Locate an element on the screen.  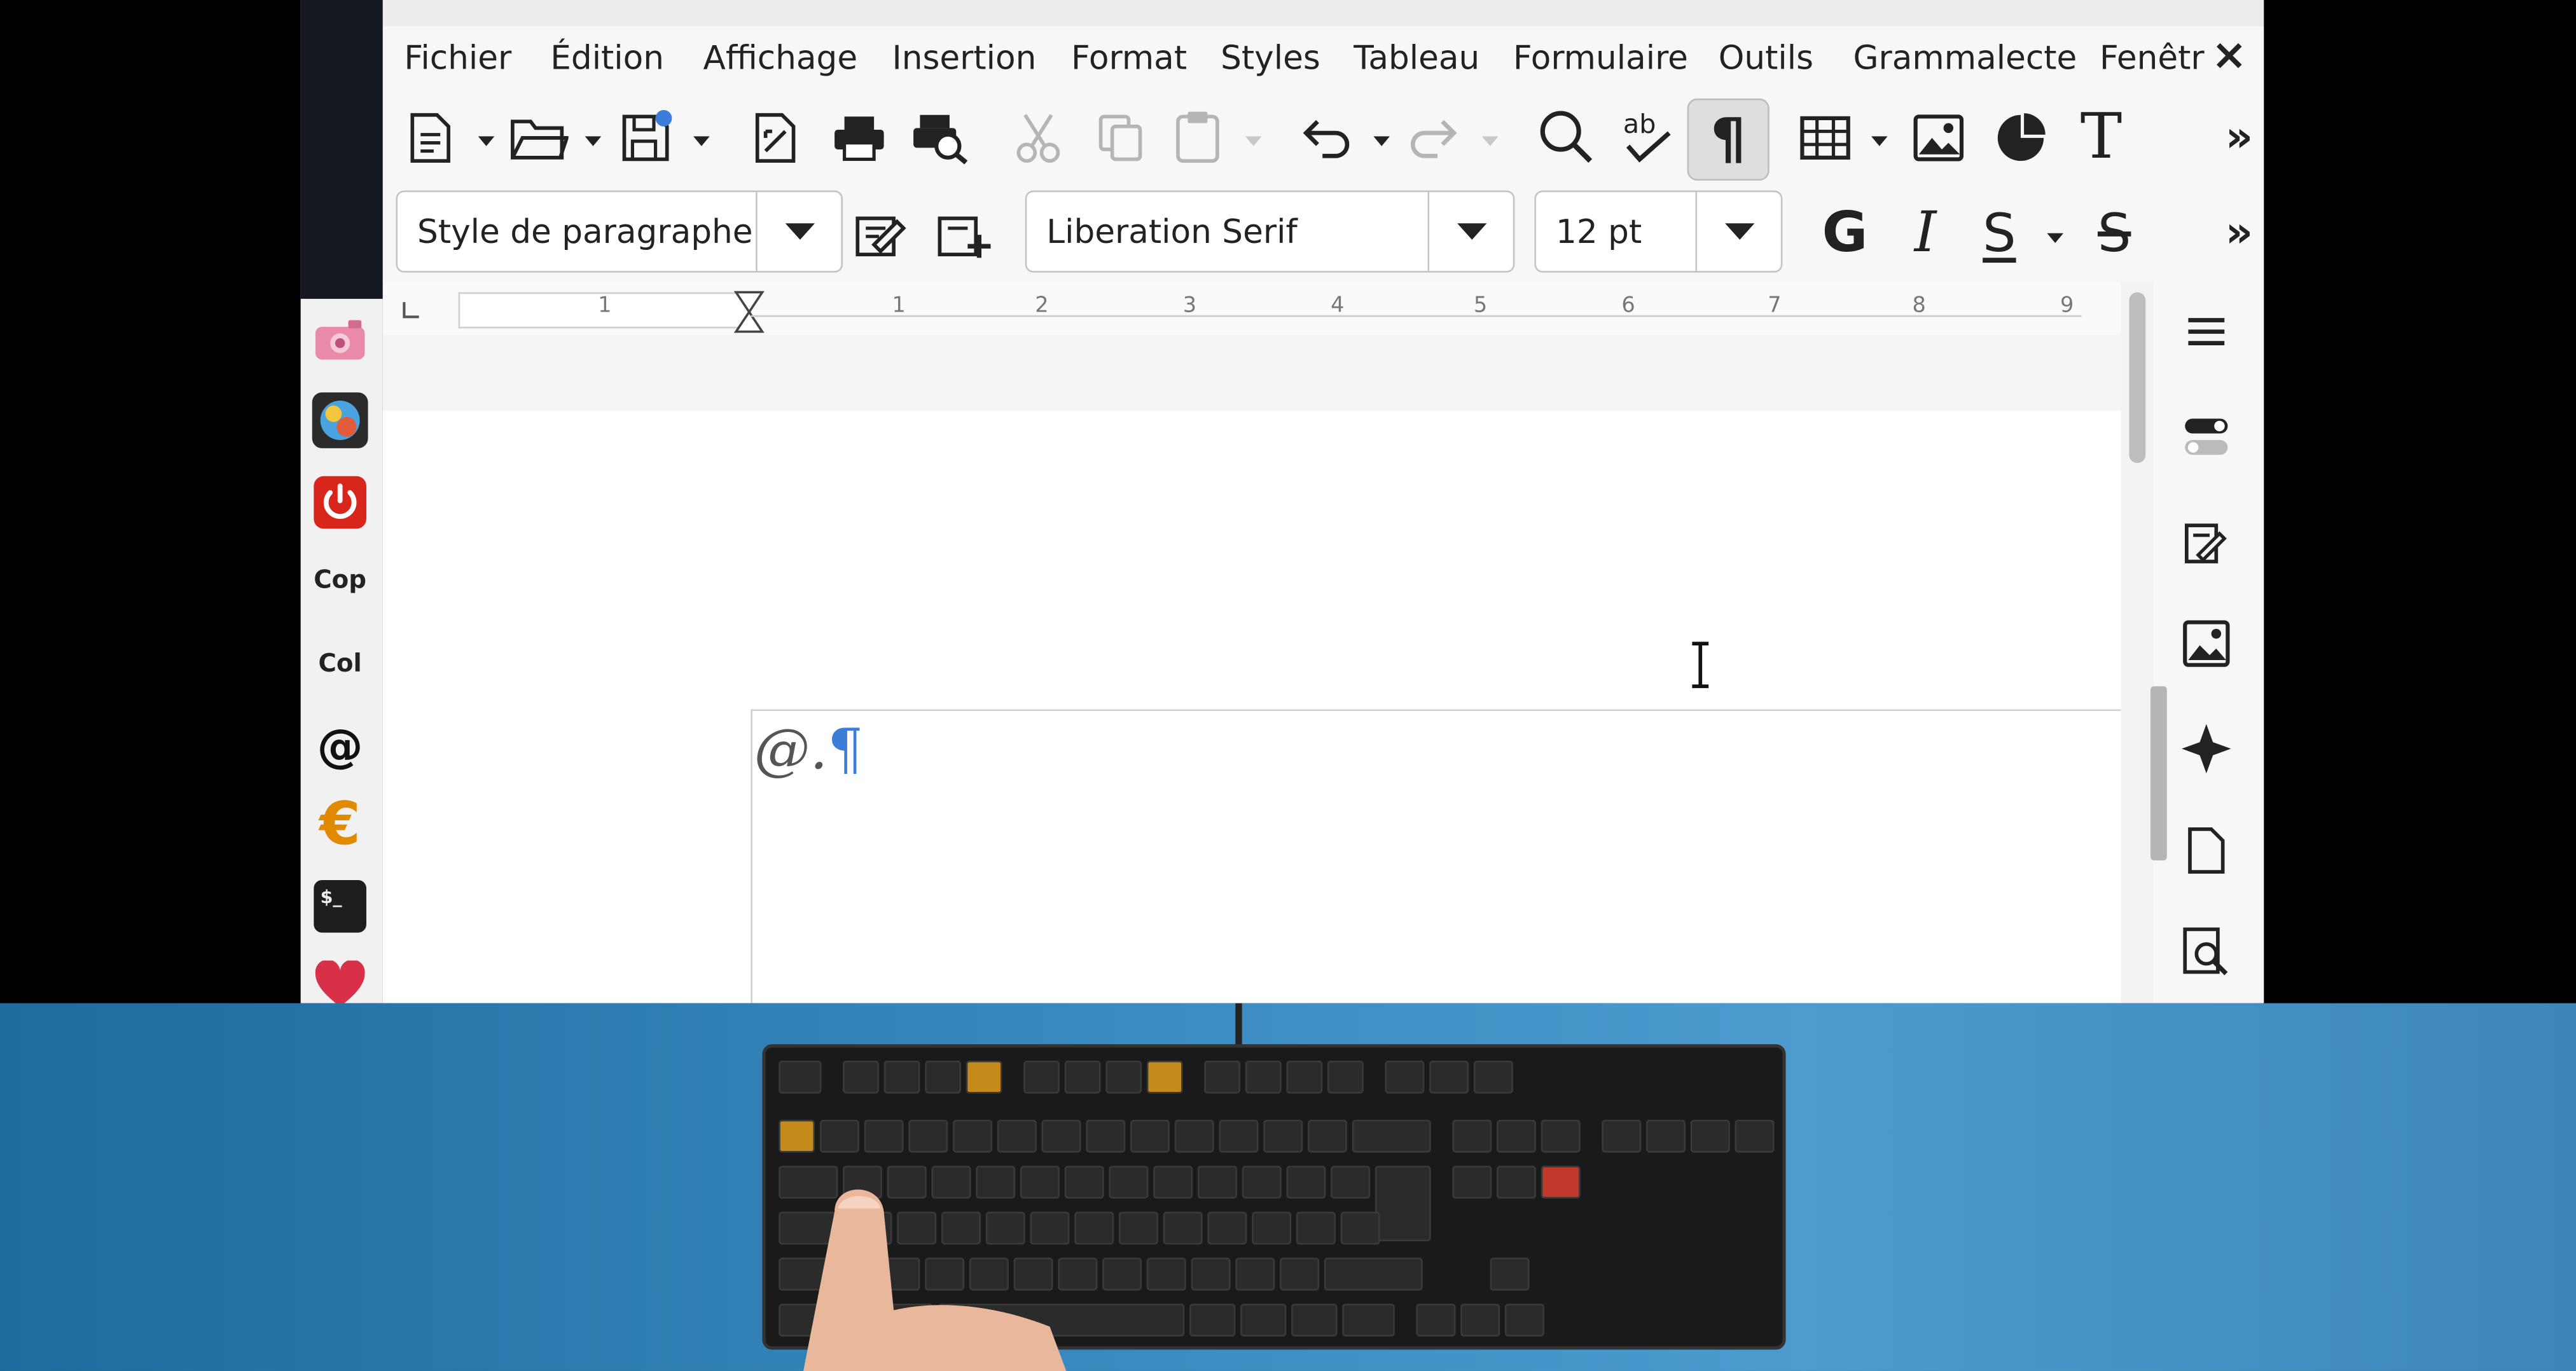
export-pdf-icon is located at coordinates (775, 137).